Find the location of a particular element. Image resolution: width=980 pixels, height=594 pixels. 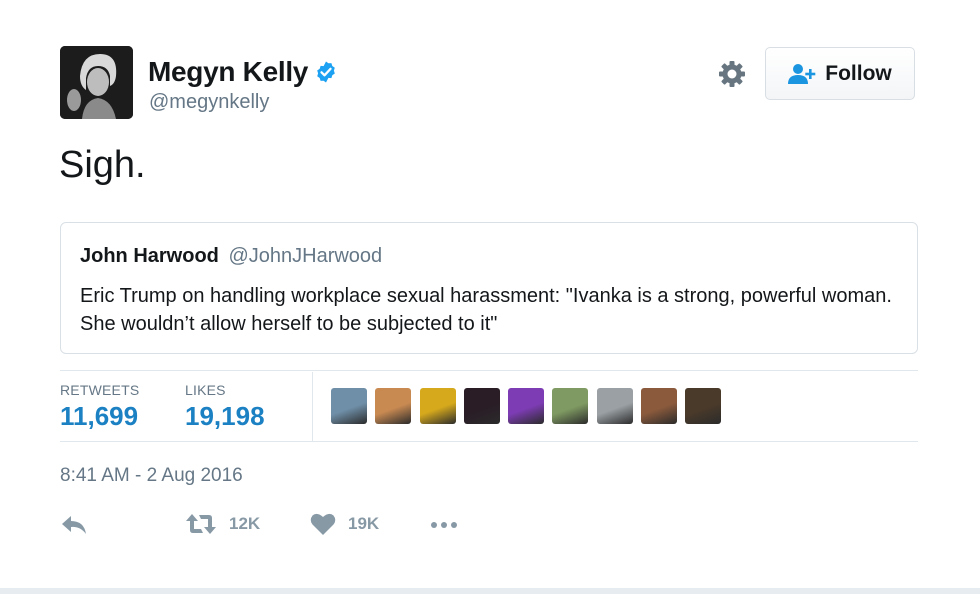

follow-button: Follow is located at coordinates (840, 73).